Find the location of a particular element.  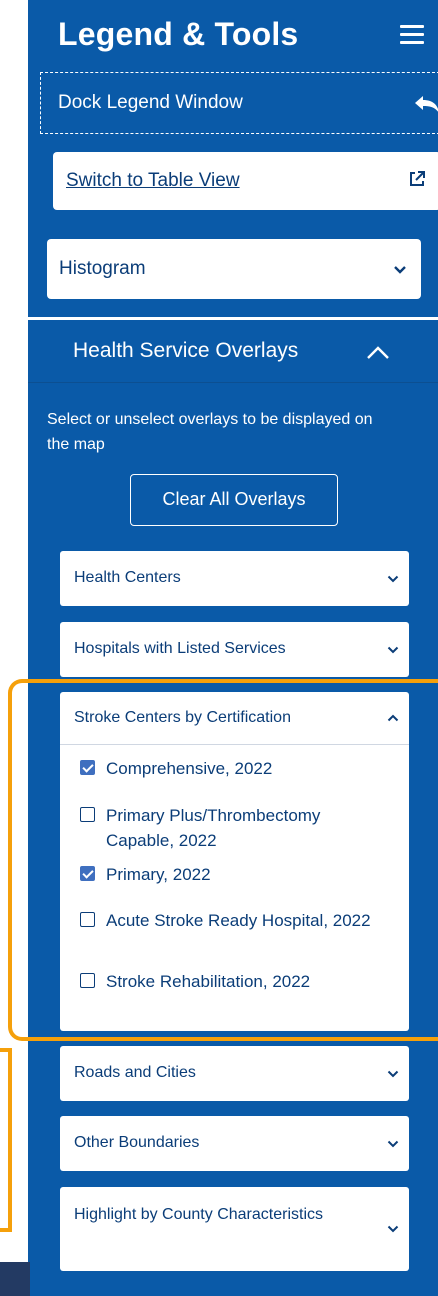

highlight-bracket is located at coordinates (6, 1140).